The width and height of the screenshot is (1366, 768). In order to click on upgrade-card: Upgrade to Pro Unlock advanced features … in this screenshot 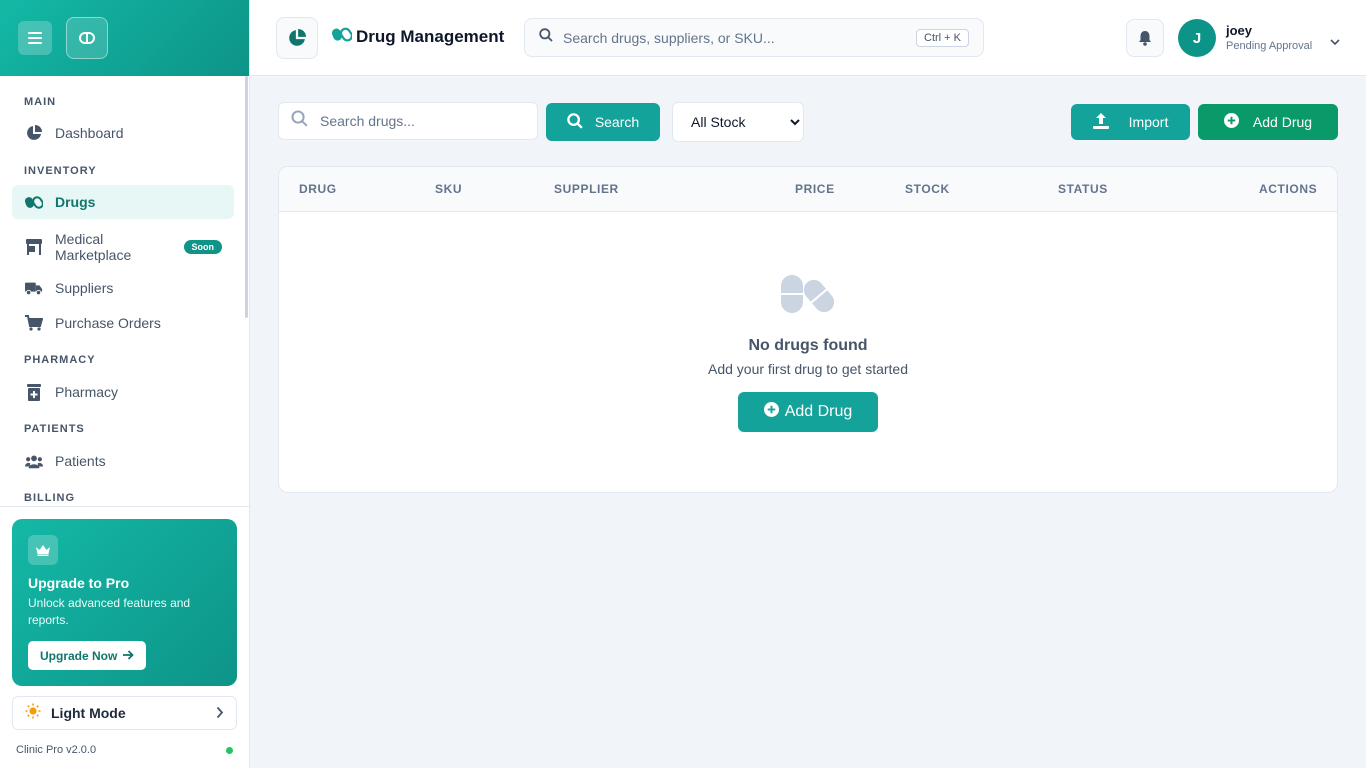, I will do `click(124, 602)`.